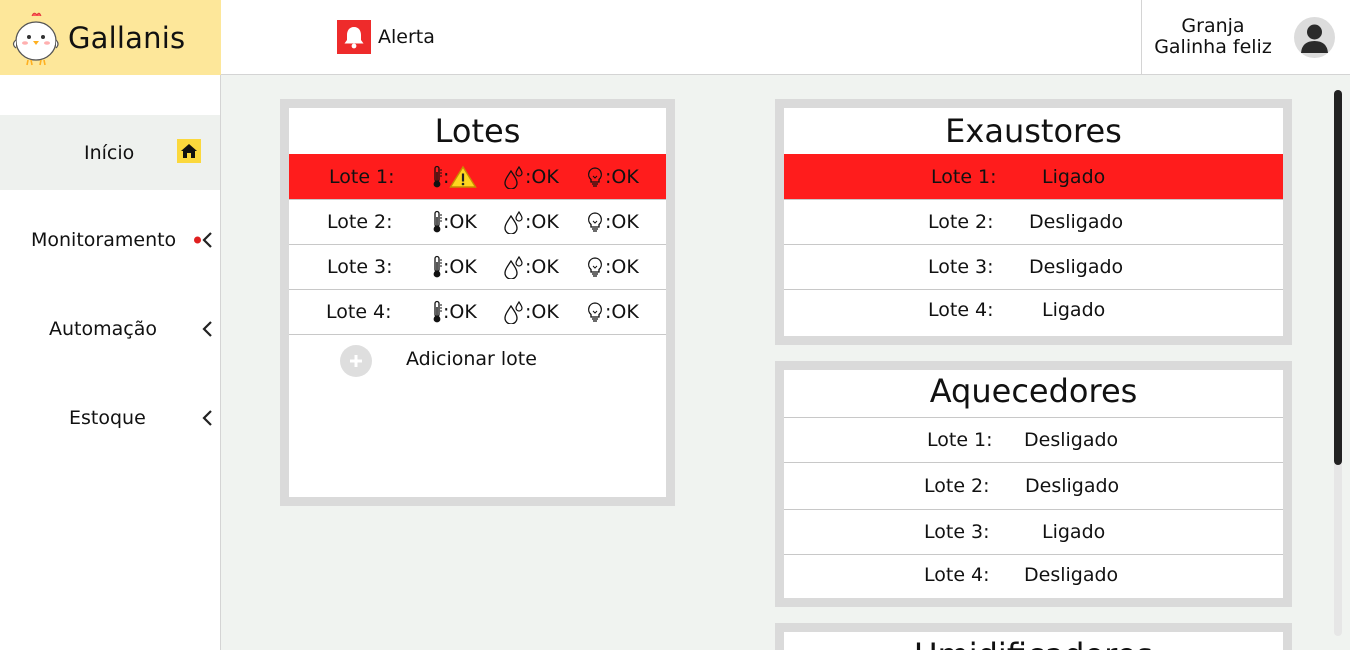  I want to click on top-bar: Alerta Granja Galinha feliz, so click(785, 37).